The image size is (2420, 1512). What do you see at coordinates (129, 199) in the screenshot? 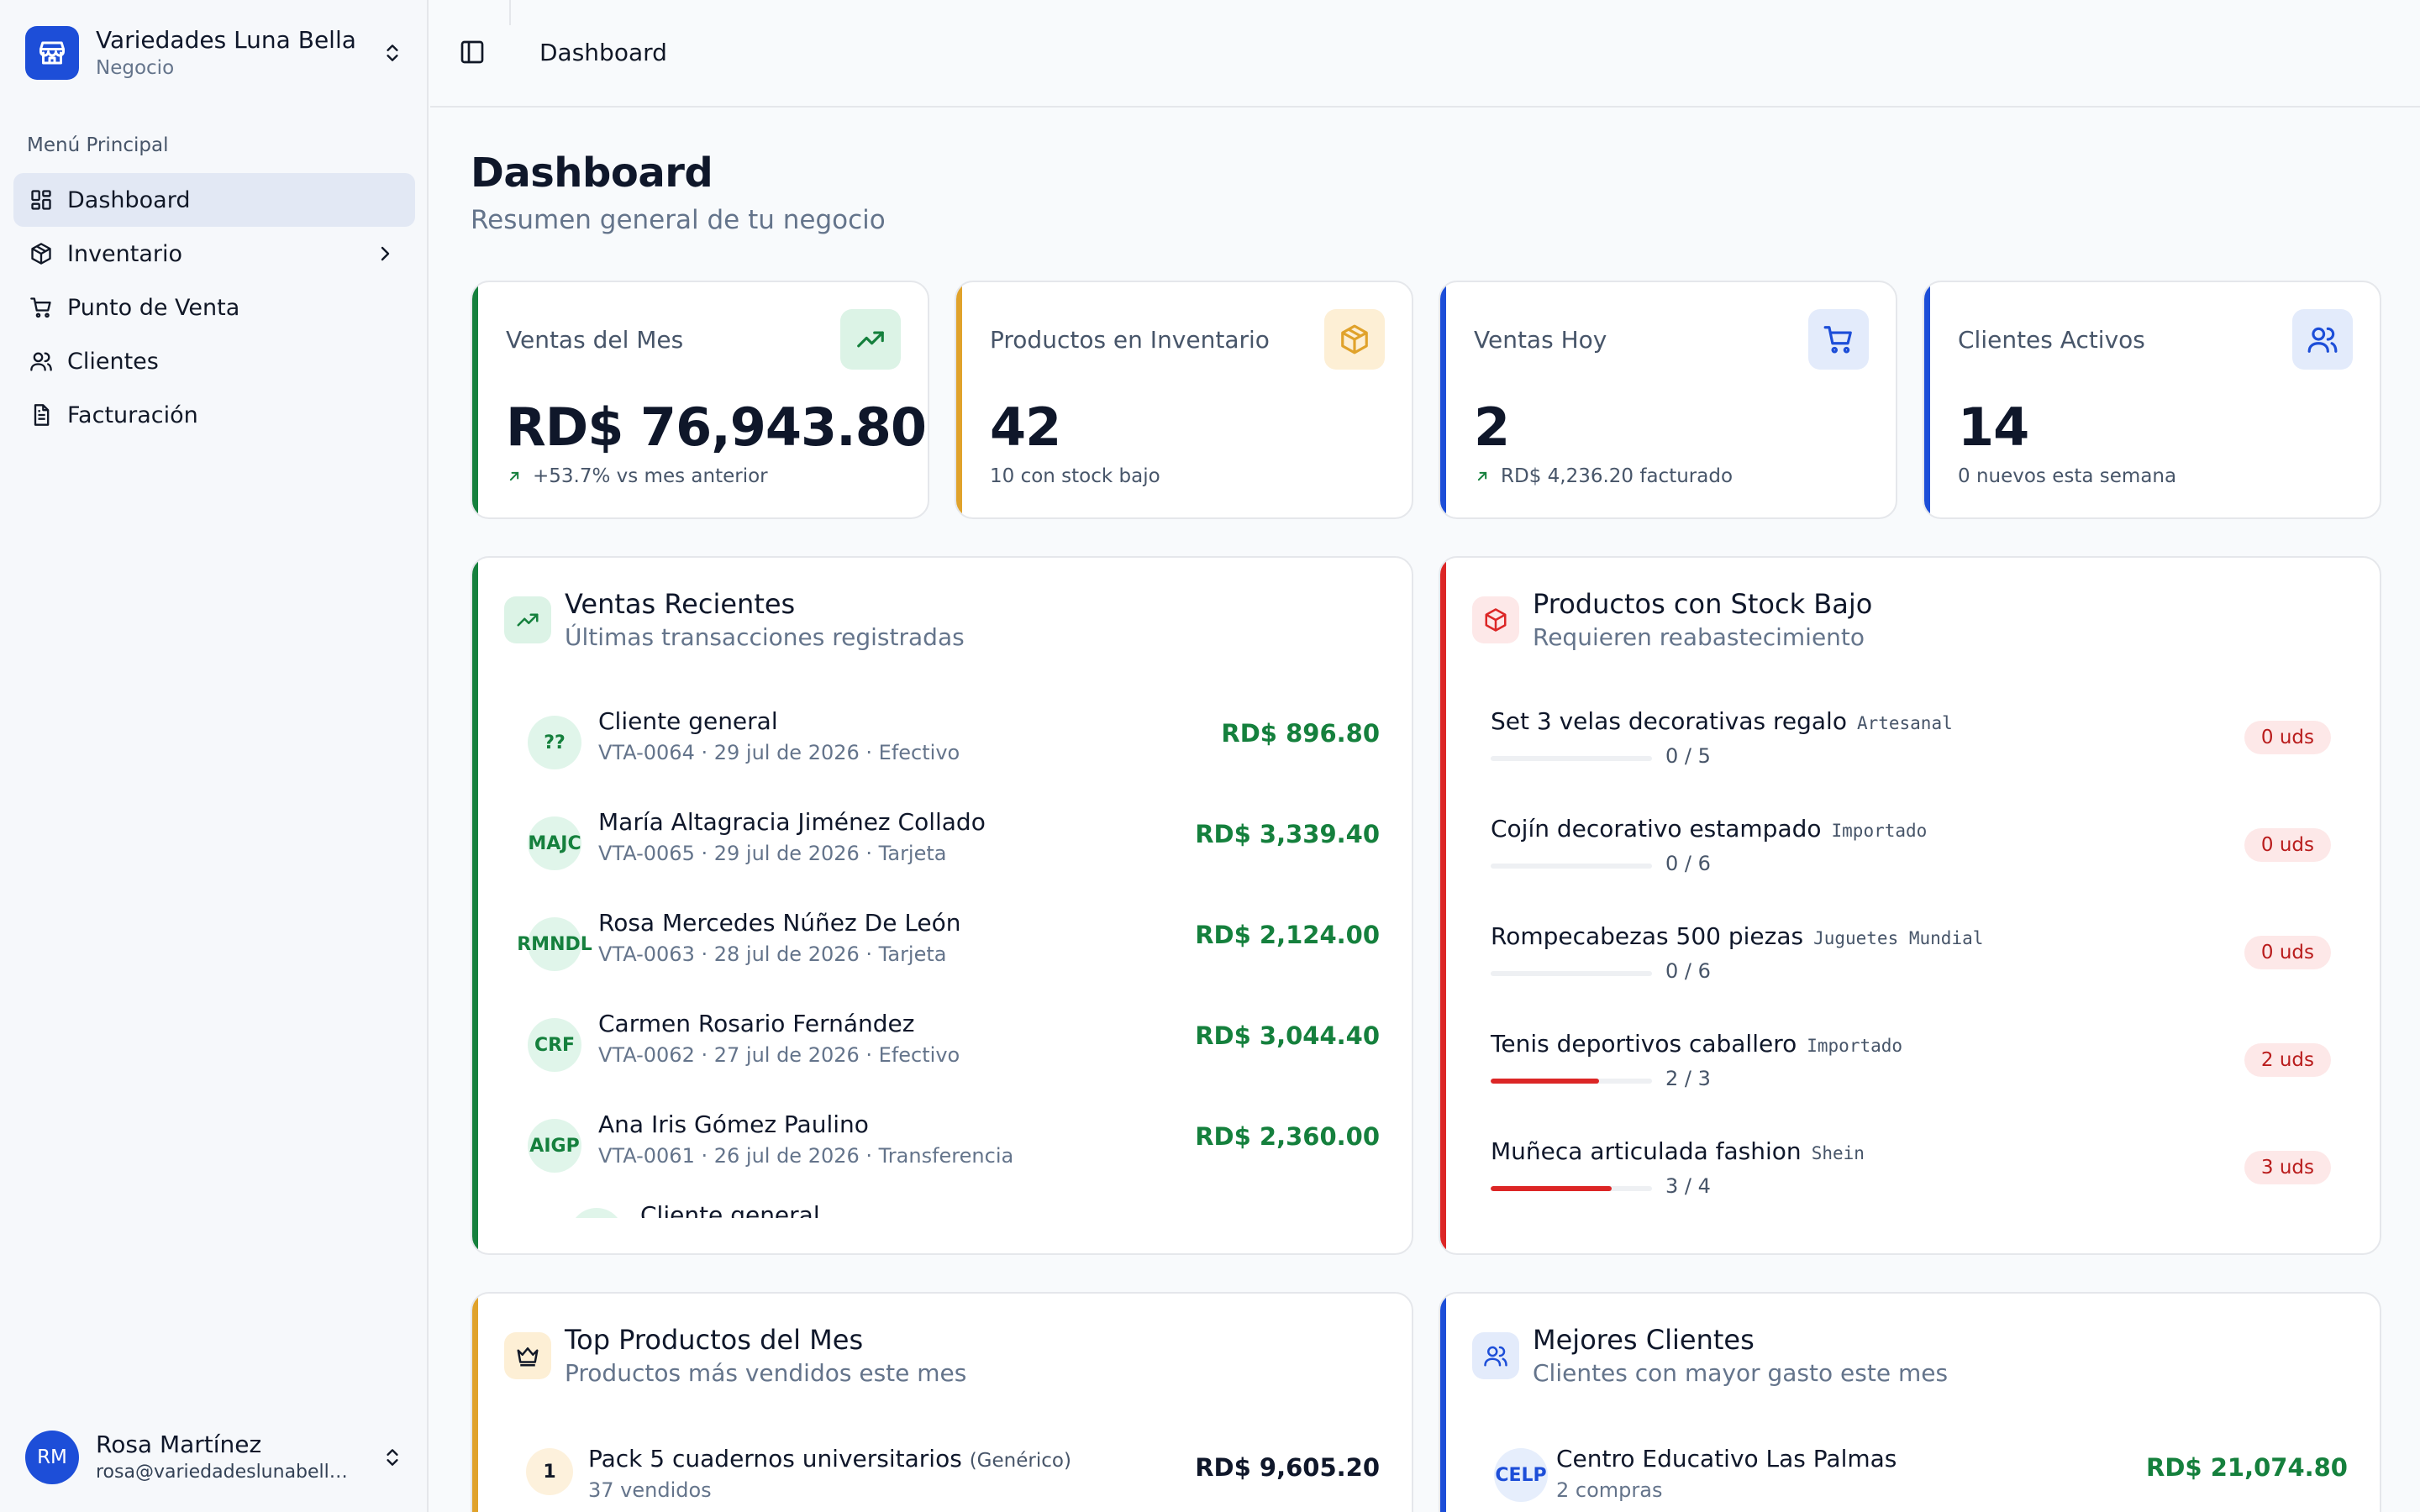
I see `sidebar-item-label: Dashboard` at bounding box center [129, 199].